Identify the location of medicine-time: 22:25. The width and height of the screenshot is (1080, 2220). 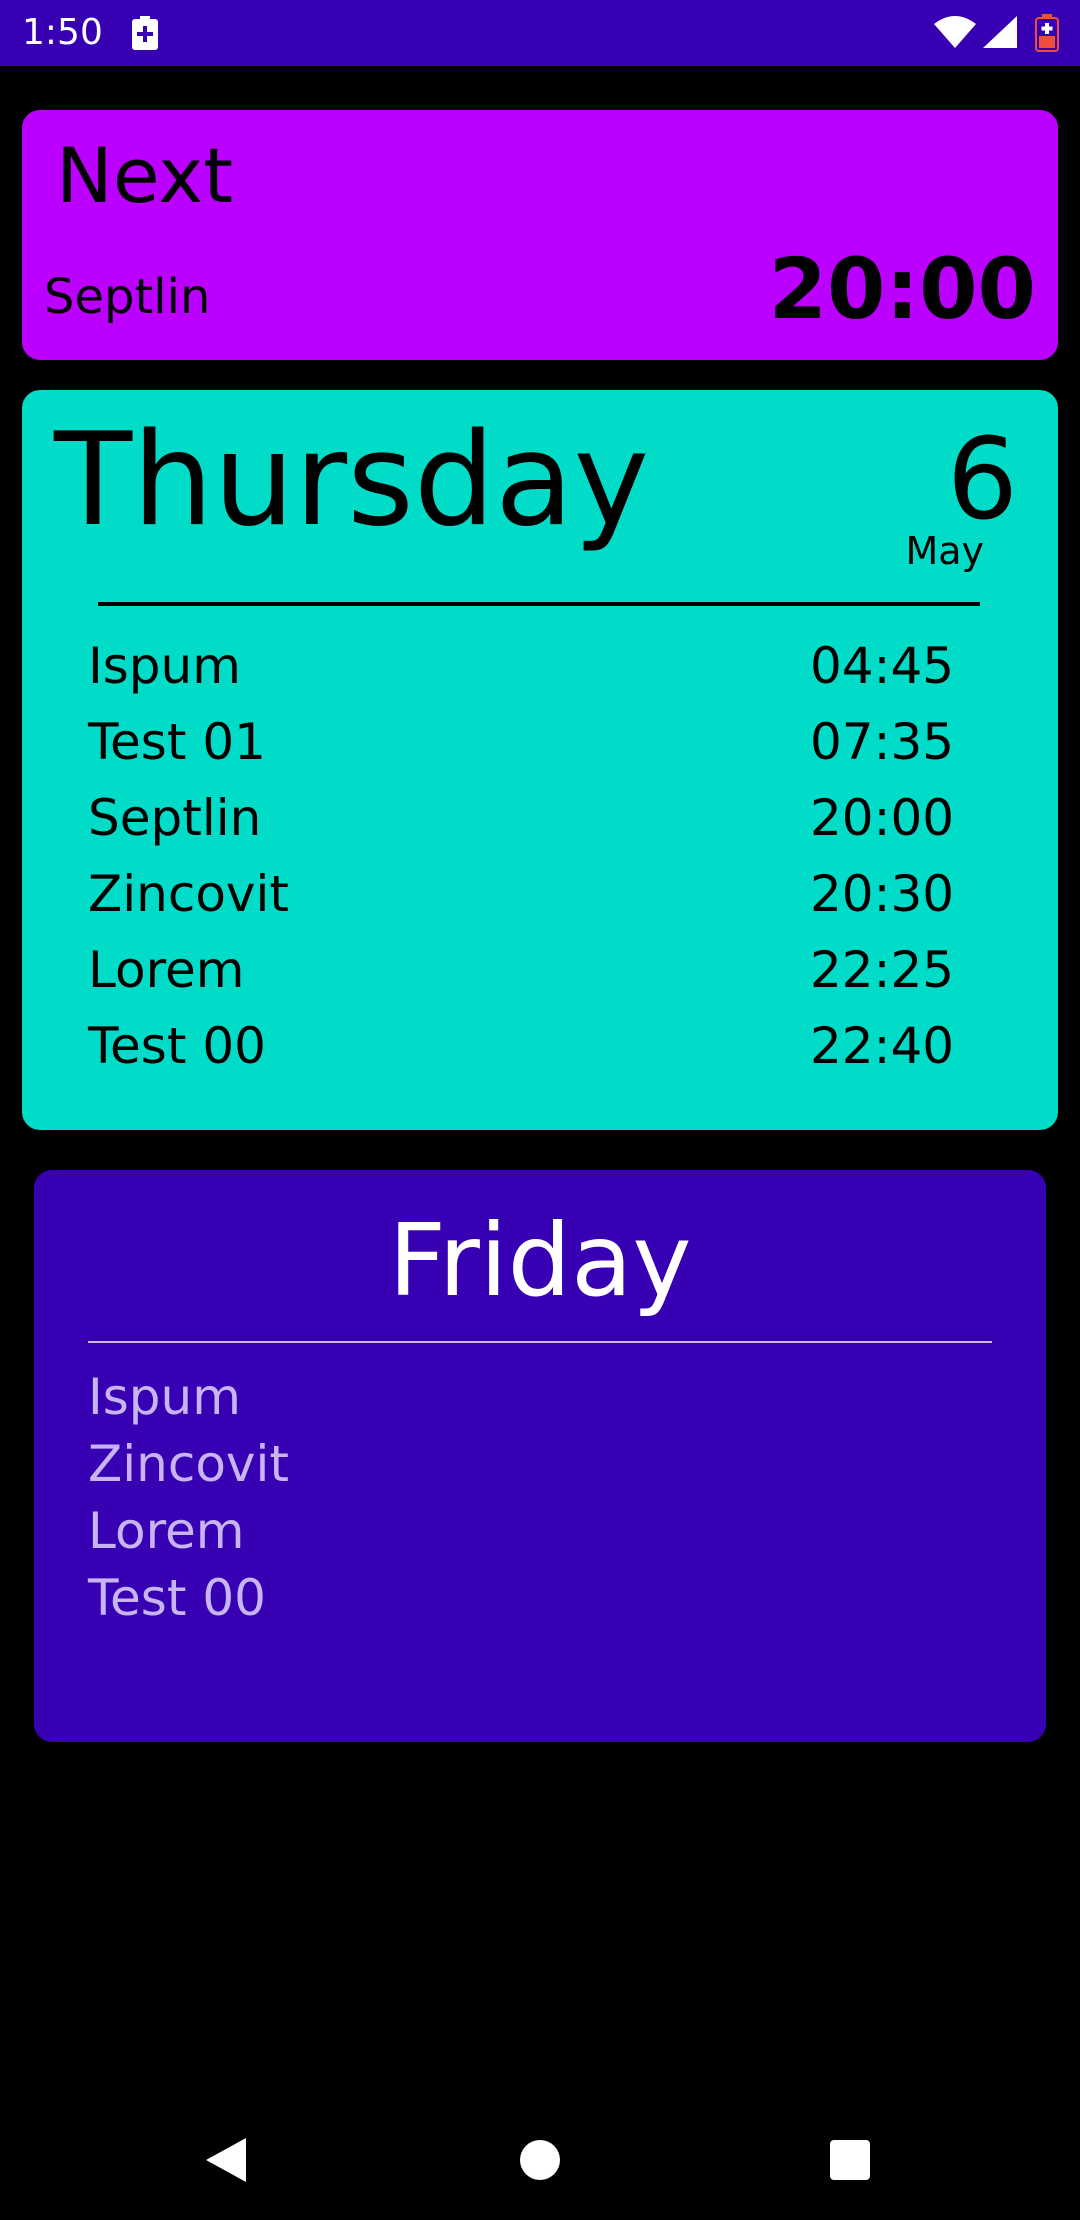
(882, 970).